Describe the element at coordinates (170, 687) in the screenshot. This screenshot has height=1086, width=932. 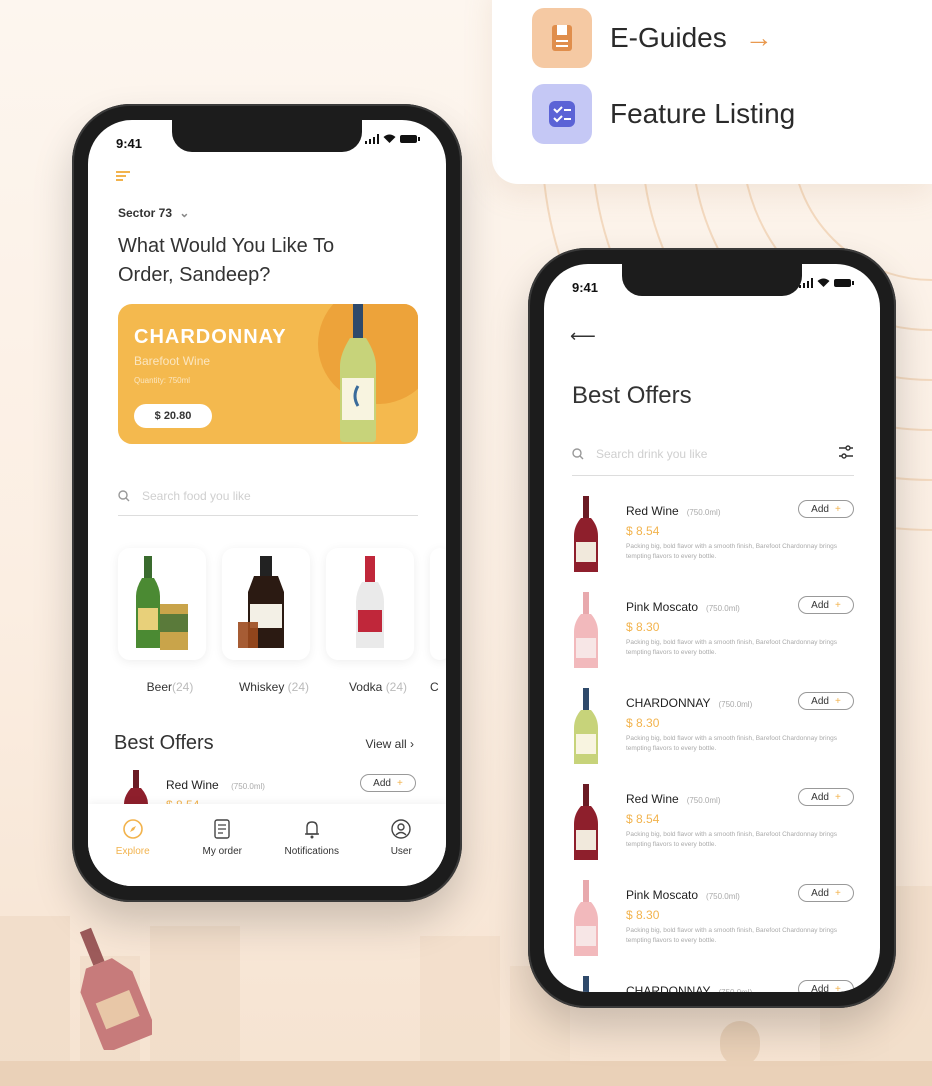
I see `category-beer-label: Beer(24)` at that location.